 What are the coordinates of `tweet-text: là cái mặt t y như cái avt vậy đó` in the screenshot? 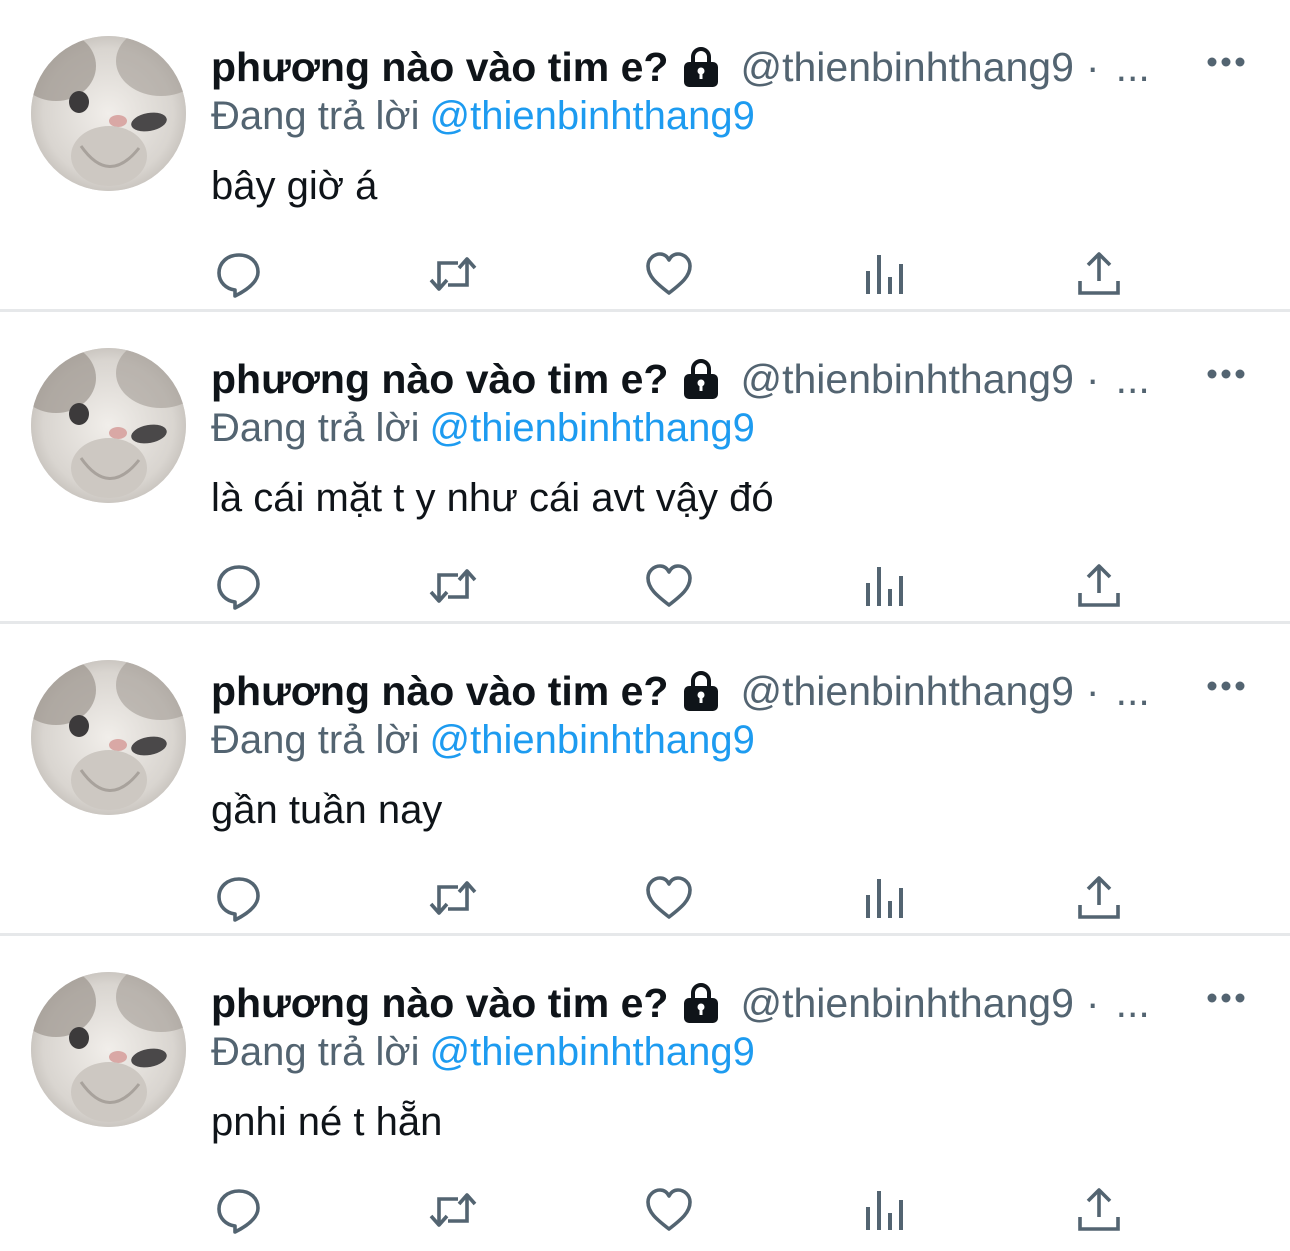 It's located at (492, 498).